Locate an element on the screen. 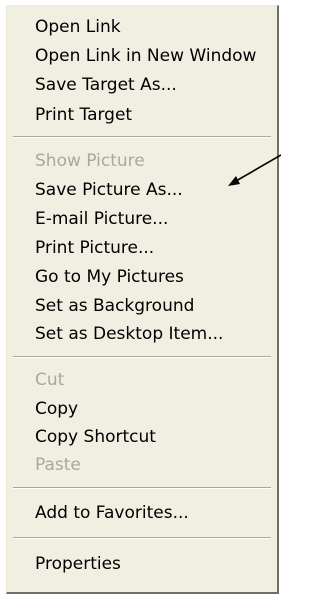 This screenshot has height=594, width=320. menu-item-properties: Properties is located at coordinates (78, 564).